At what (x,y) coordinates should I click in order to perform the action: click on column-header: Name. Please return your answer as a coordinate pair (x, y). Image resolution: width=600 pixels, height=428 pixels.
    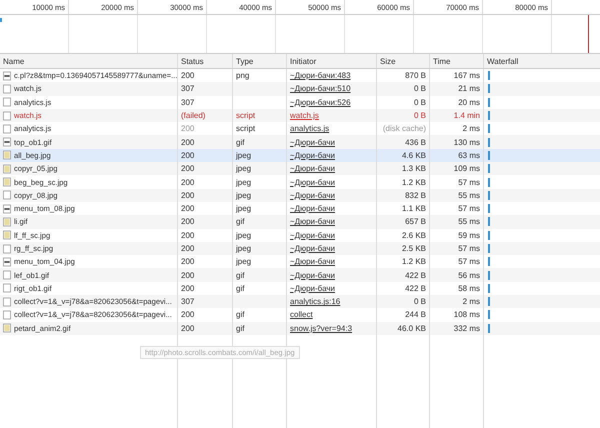
    Looking at the image, I should click on (89, 61).